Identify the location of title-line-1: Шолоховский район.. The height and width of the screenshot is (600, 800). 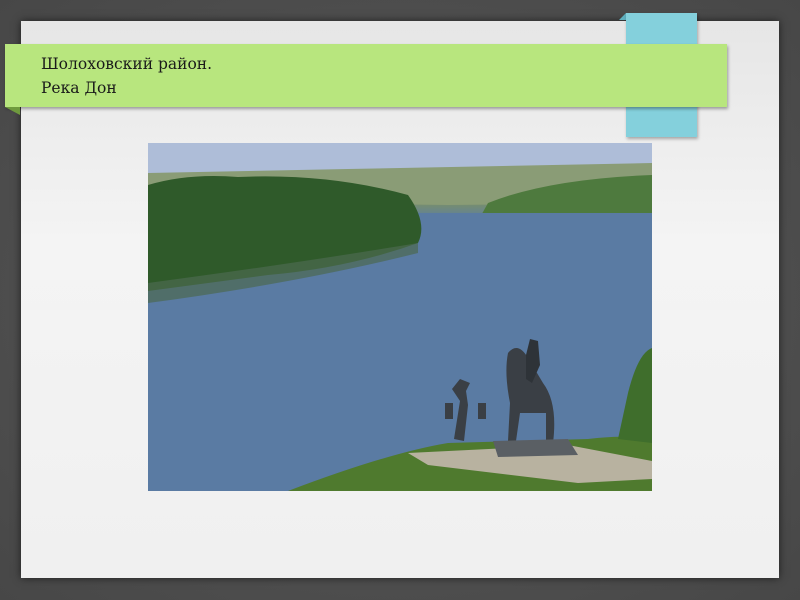
(127, 64).